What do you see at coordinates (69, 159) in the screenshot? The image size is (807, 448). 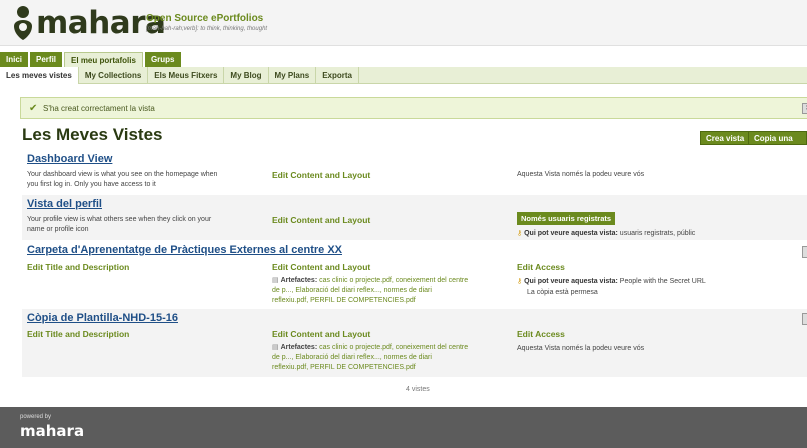 I see `view-title-link: Dashboard View` at bounding box center [69, 159].